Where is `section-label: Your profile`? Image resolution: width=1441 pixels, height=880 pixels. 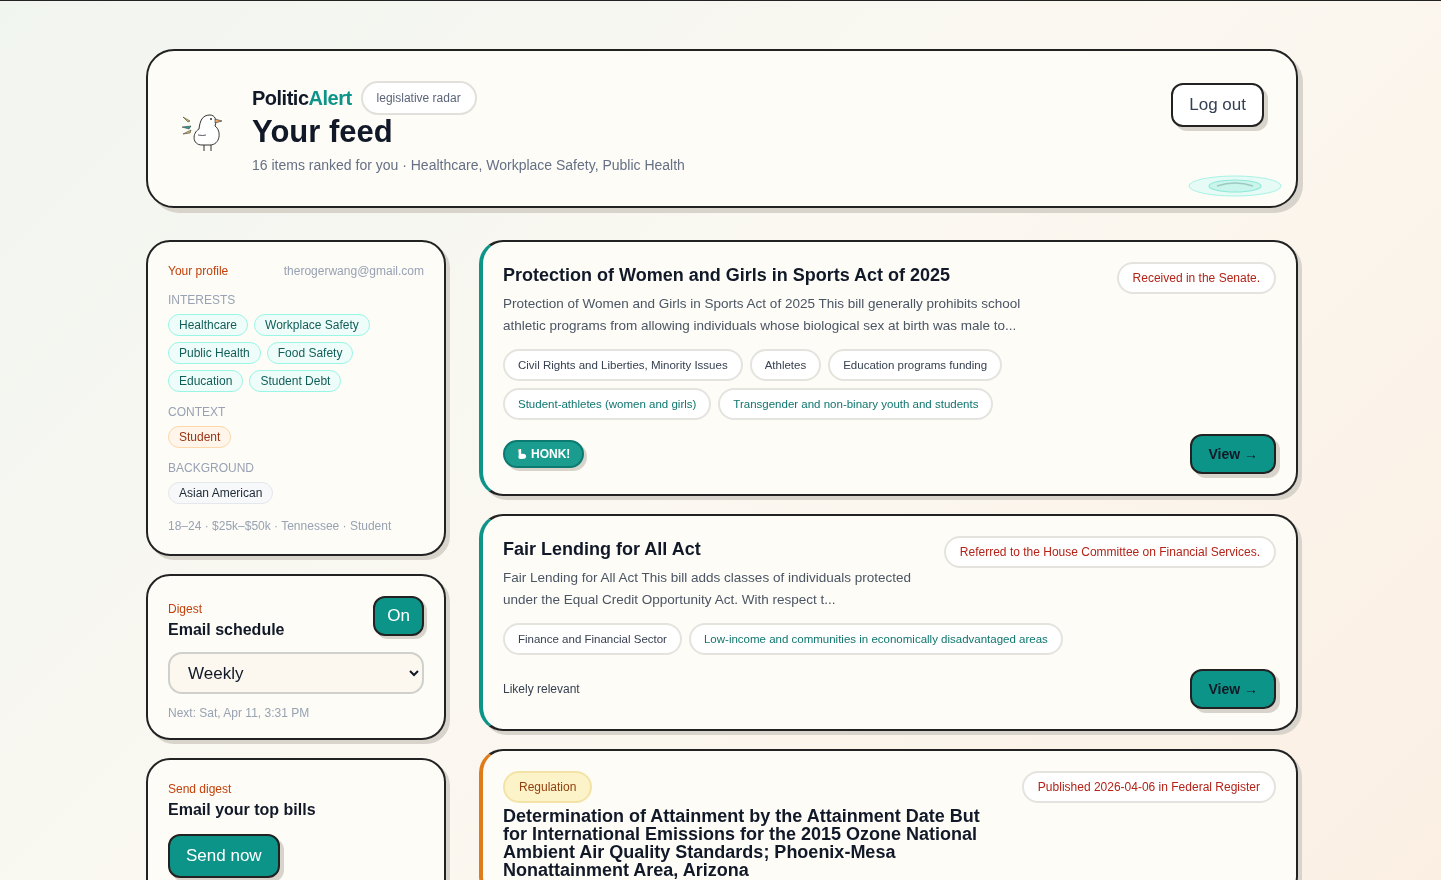 section-label: Your profile is located at coordinates (198, 271).